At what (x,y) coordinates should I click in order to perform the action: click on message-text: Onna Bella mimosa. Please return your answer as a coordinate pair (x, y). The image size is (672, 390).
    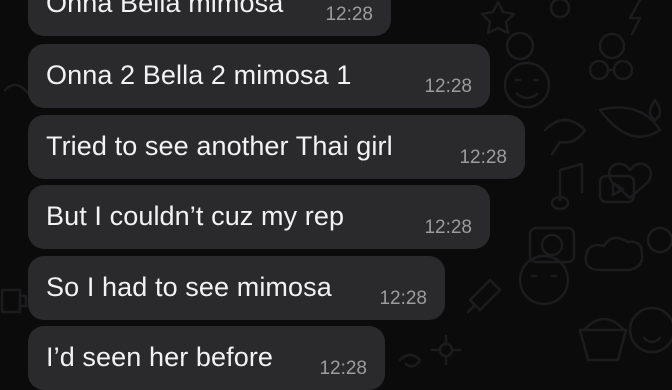
    Looking at the image, I should click on (165, 9).